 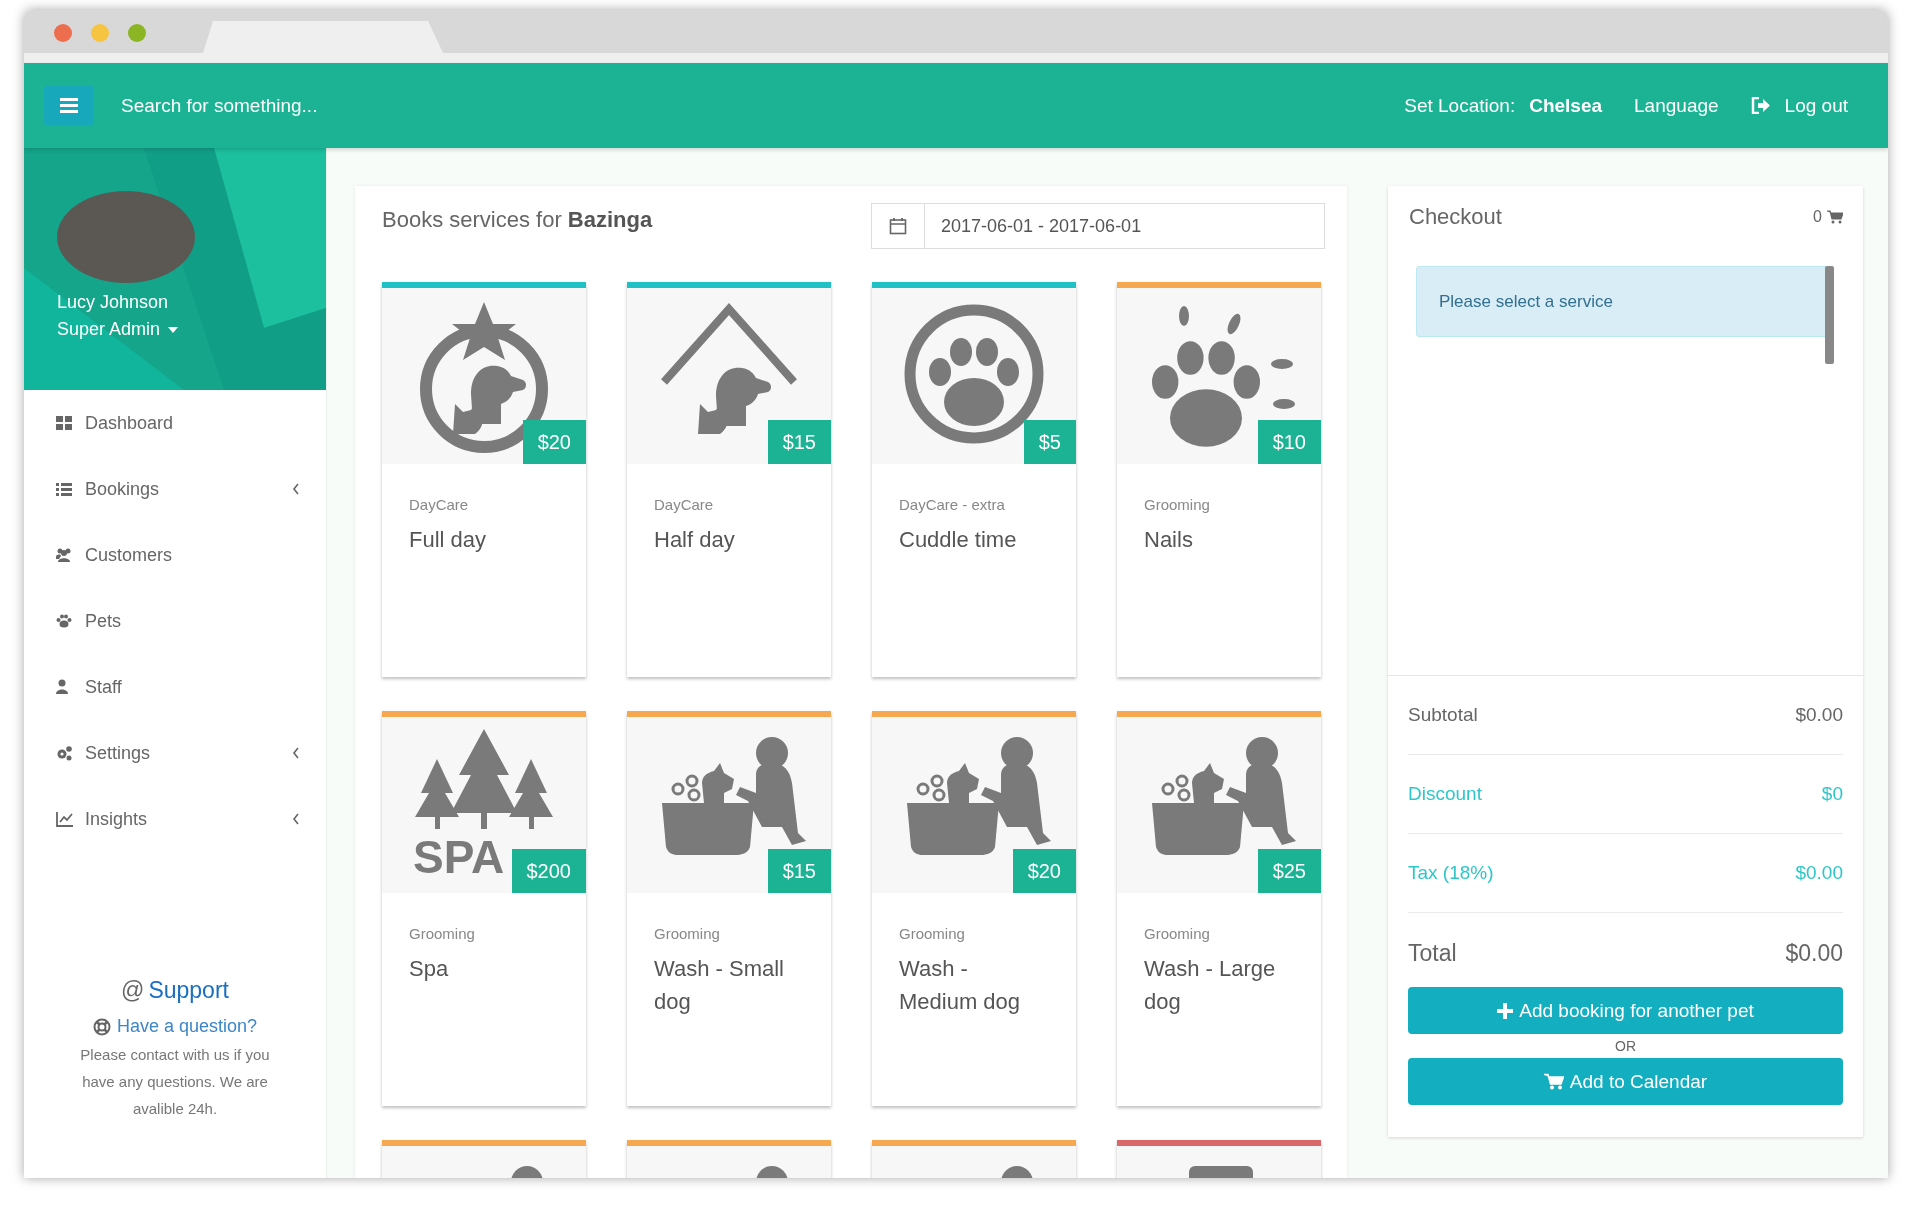 What do you see at coordinates (175, 621) in the screenshot?
I see `sidebar-item: Pets` at bounding box center [175, 621].